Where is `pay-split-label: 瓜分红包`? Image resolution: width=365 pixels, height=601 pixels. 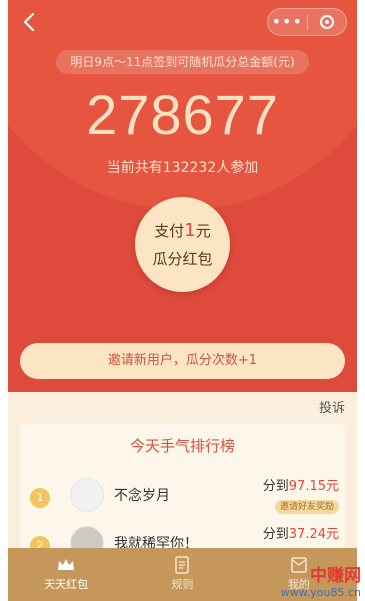
pay-split-label: 瓜分红包 is located at coordinates (182, 259).